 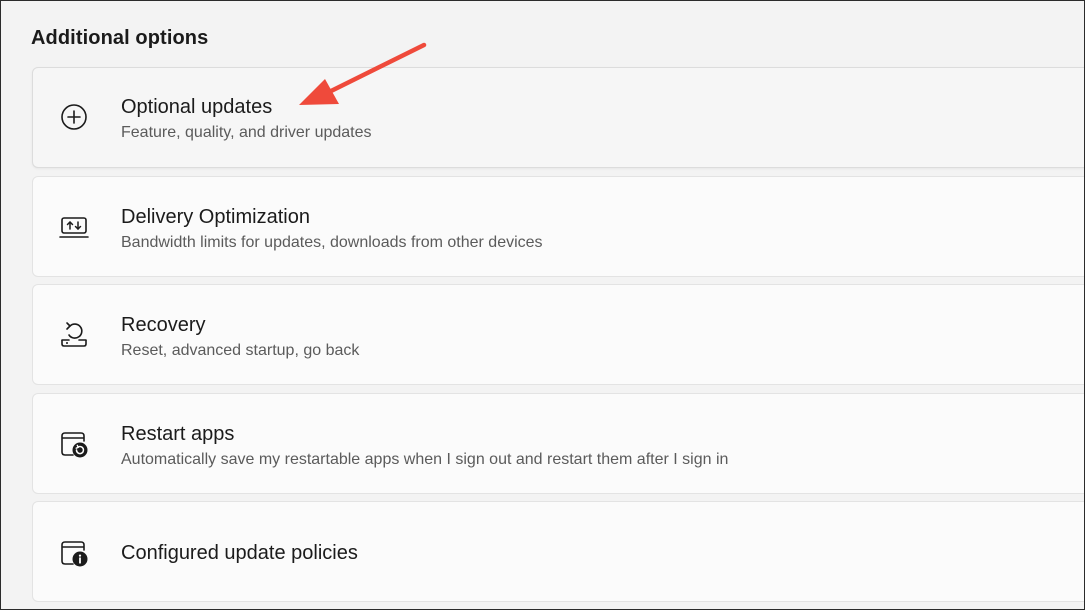 I want to click on delivery-optimization-title: Delivery Optimization, so click(x=215, y=217).